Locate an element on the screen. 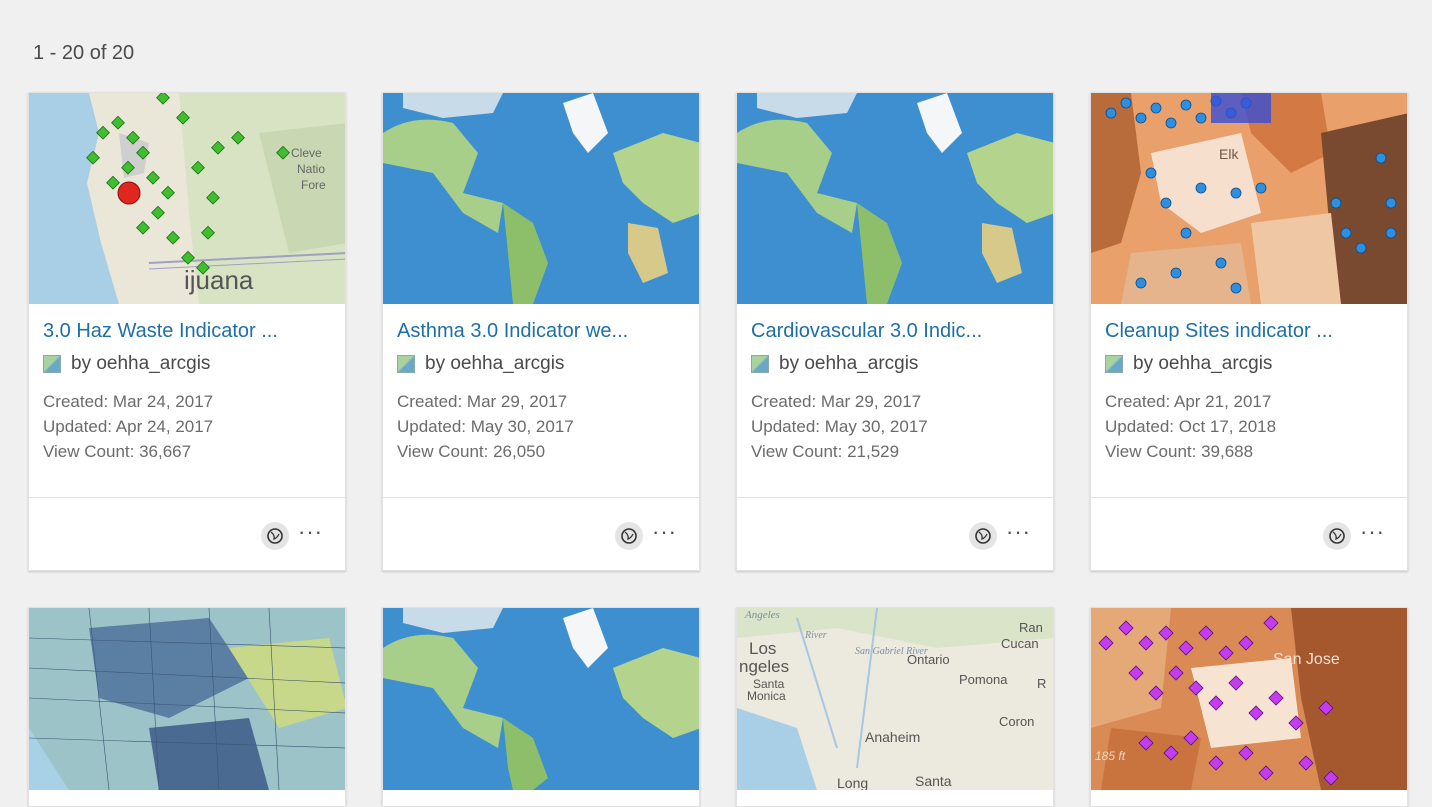 This screenshot has width=1432, height=807. thumb-label-coron: Coron is located at coordinates (1016, 721).